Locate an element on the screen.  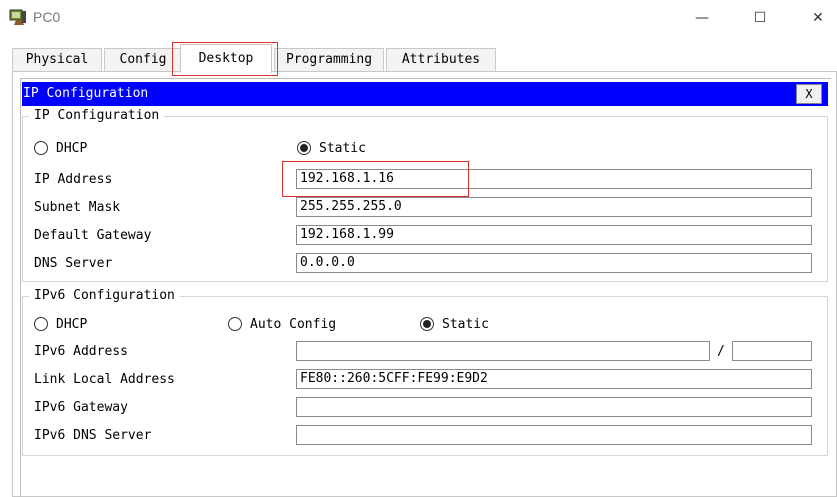
window-title: PC0 is located at coordinates (47, 17).